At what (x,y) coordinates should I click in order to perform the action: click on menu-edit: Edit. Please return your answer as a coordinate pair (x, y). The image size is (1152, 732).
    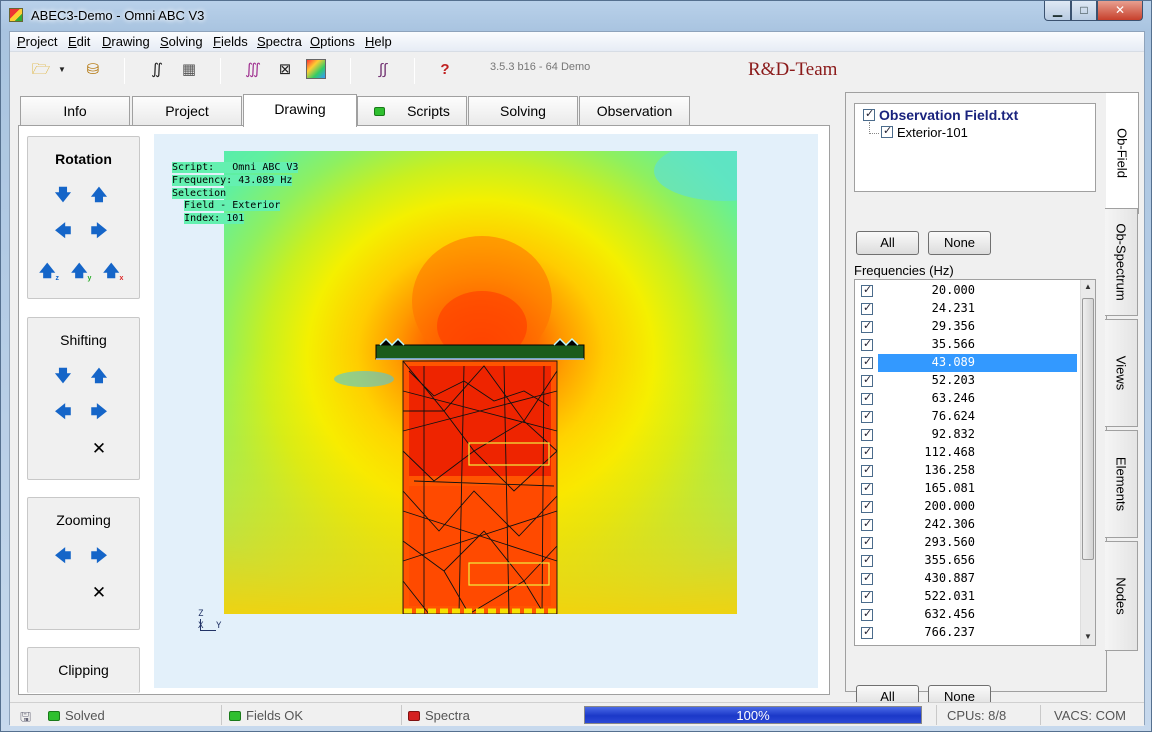
    Looking at the image, I should click on (79, 41).